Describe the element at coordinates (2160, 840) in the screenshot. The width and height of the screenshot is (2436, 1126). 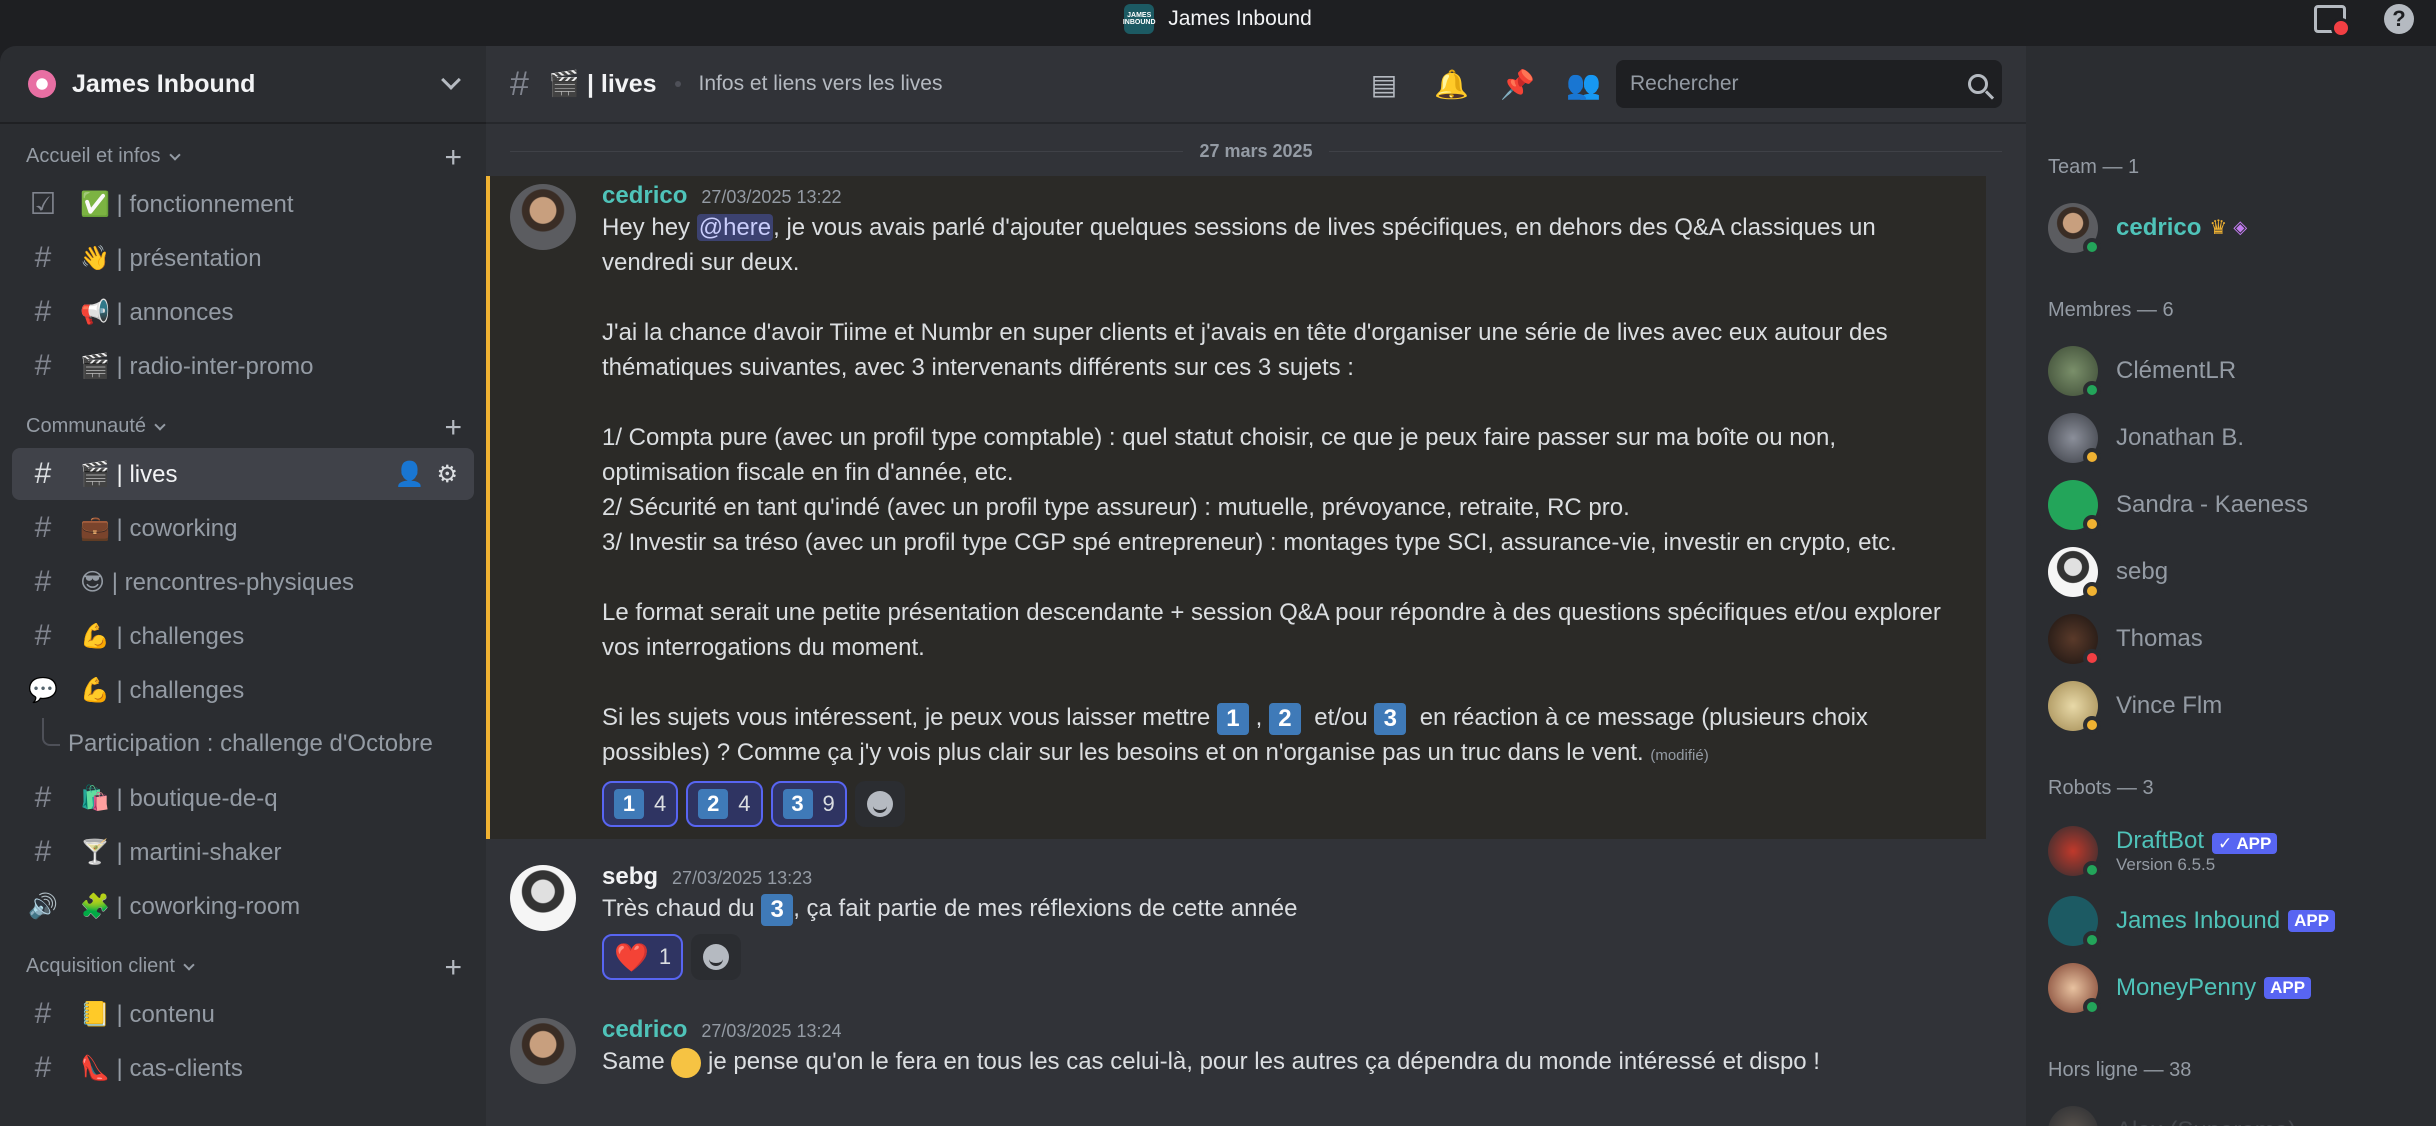
I see `member-name: DraftBot` at that location.